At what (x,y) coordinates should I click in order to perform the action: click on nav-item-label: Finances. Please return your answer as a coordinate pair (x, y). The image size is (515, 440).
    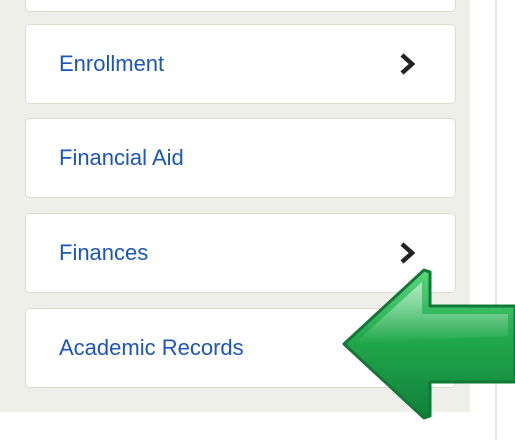
    Looking at the image, I should click on (104, 252).